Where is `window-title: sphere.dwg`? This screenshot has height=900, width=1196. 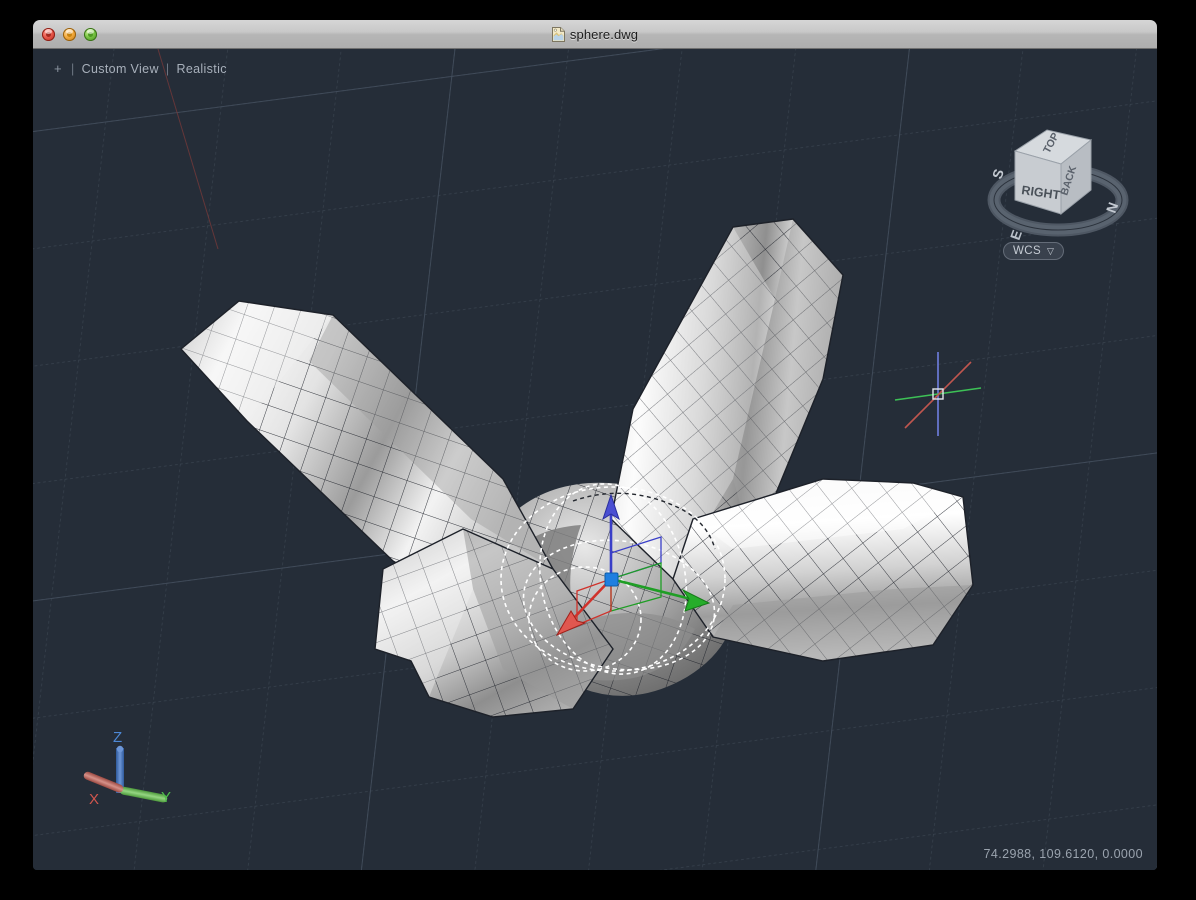
window-title: sphere.dwg is located at coordinates (604, 34).